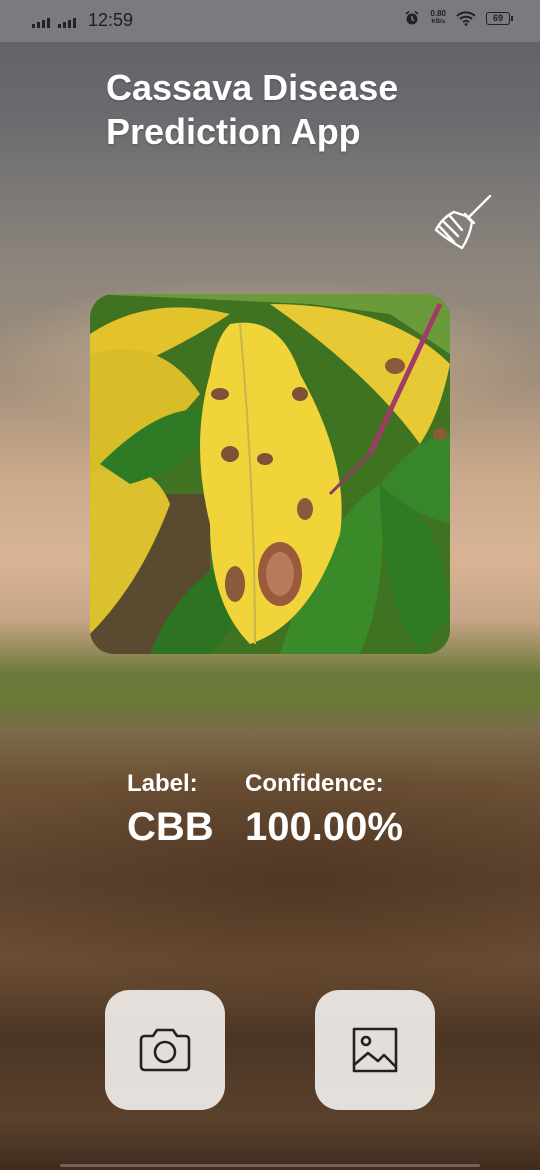  Describe the element at coordinates (170, 827) in the screenshot. I see `label-value: CBB` at that location.